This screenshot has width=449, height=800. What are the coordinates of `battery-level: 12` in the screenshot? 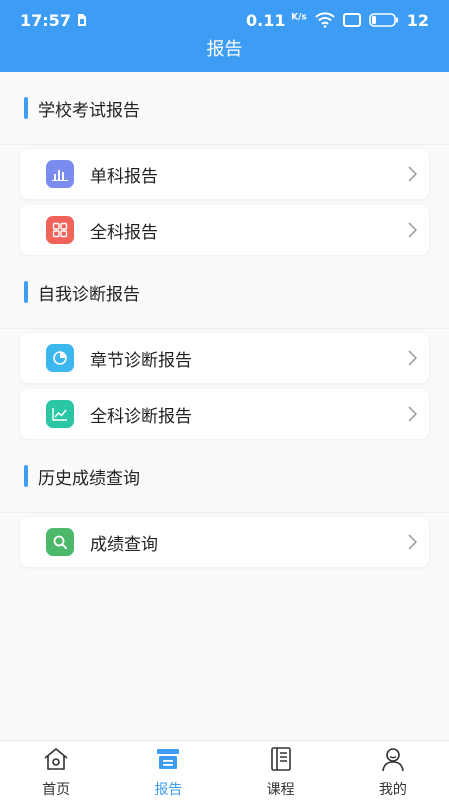 It's located at (417, 20).